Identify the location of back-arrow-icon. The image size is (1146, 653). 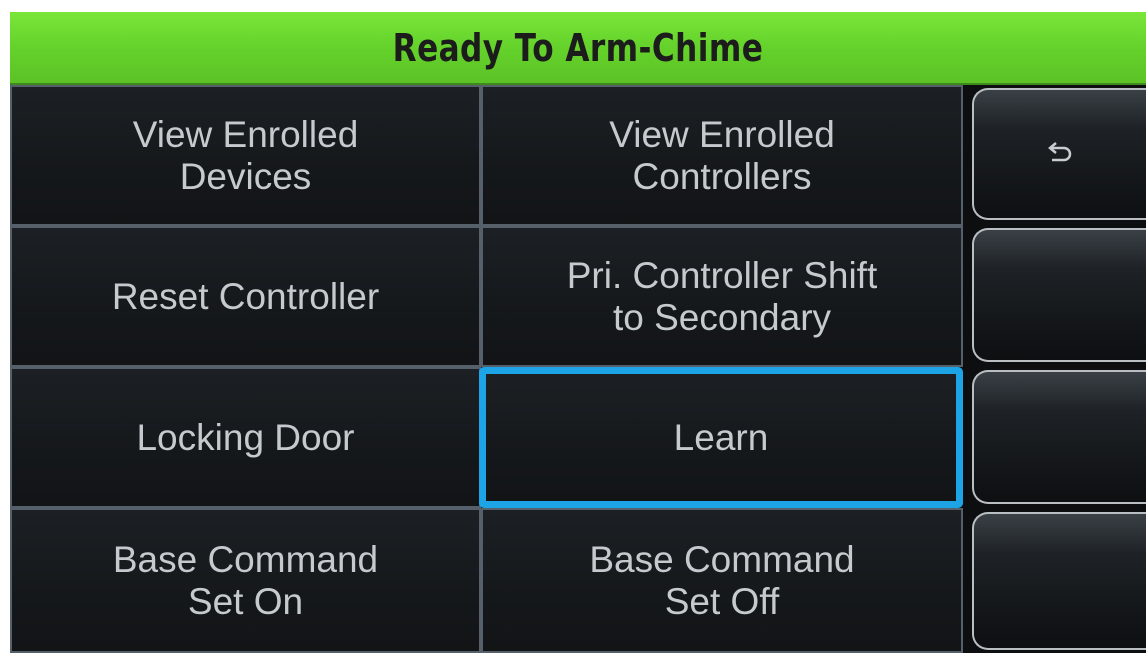
(1060, 154).